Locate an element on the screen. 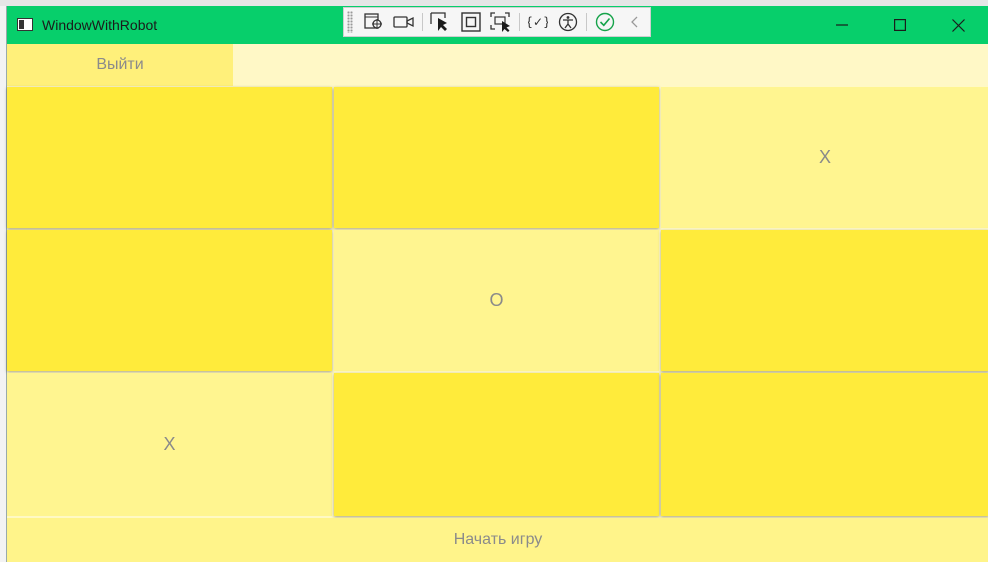  title-bar: WindowWithRobot {✓} is located at coordinates (497, 25).